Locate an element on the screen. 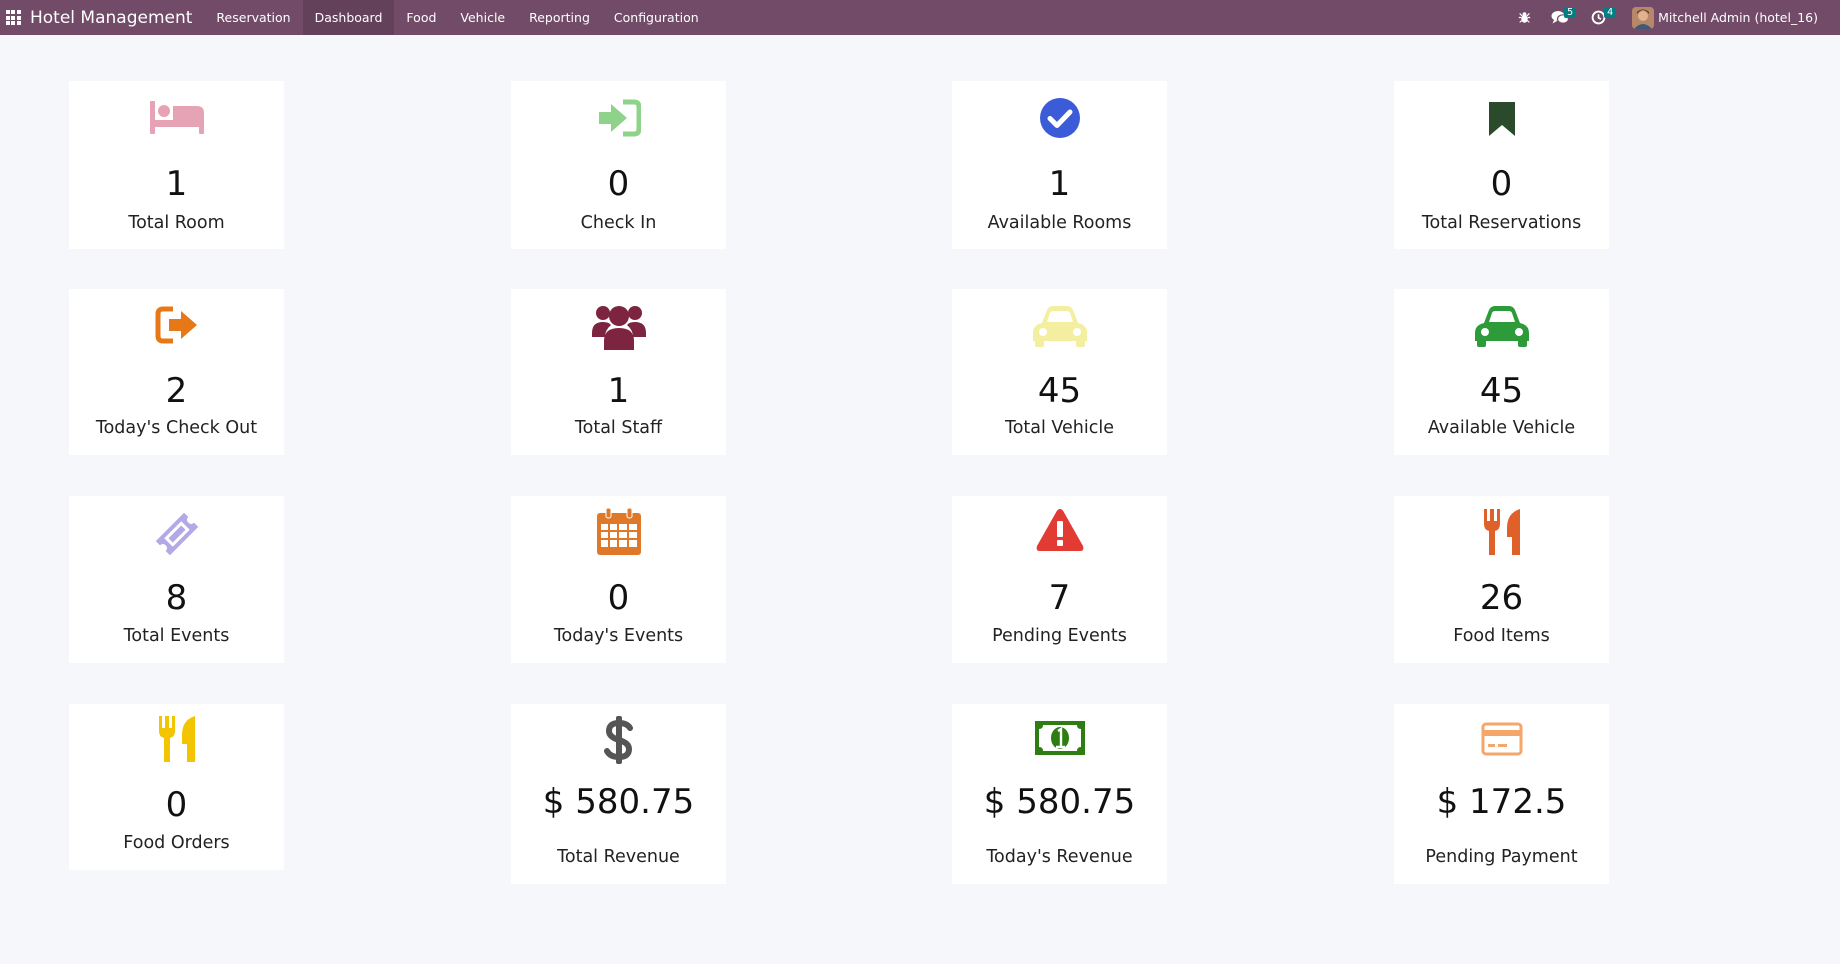  menu-item-food: Food is located at coordinates (421, 17).